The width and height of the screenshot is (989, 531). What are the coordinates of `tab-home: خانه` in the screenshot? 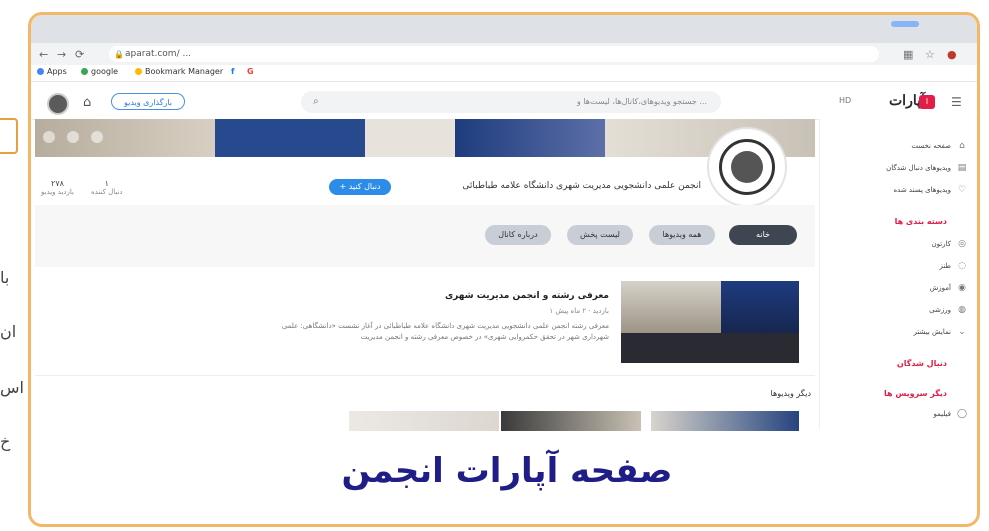 It's located at (763, 235).